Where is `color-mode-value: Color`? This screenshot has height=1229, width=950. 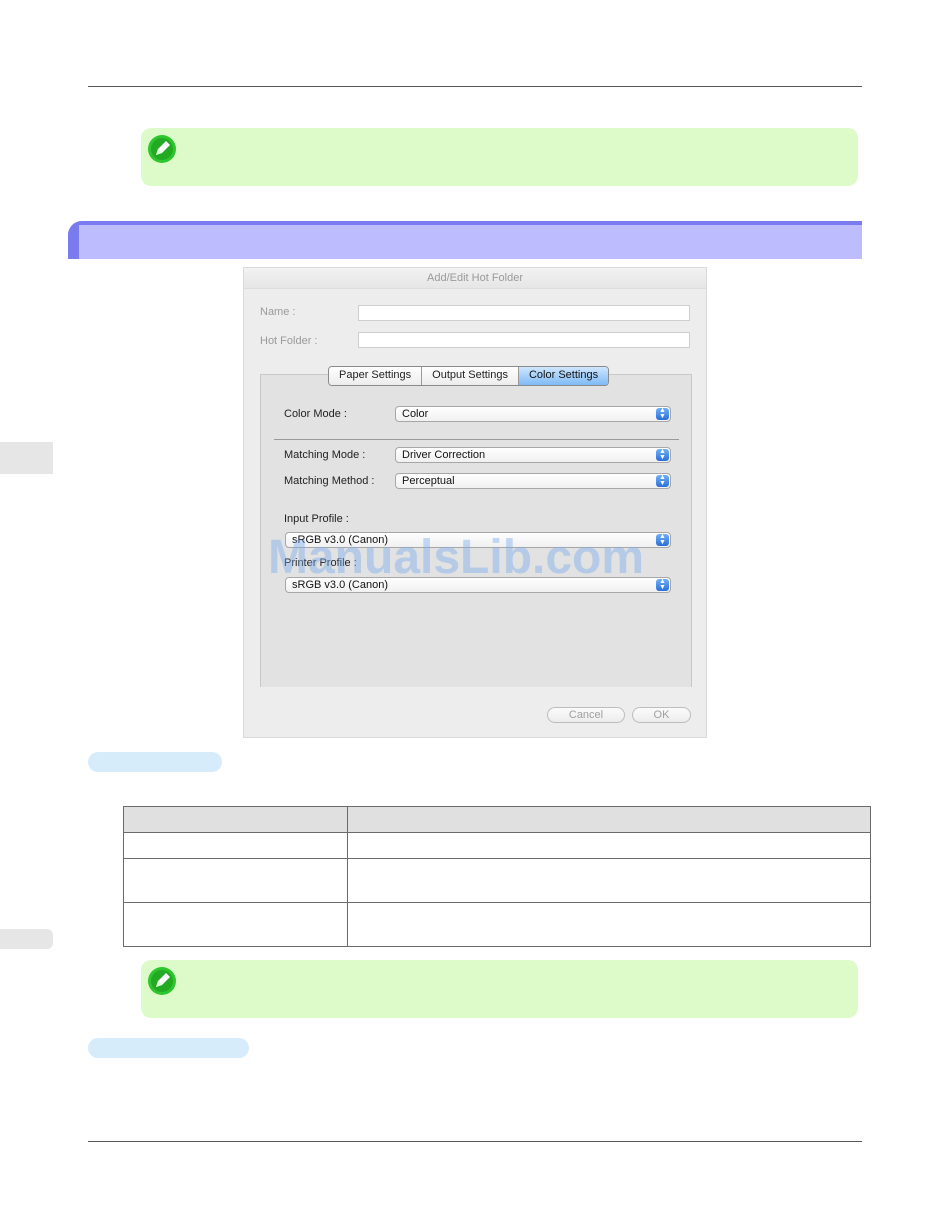
color-mode-value: Color is located at coordinates (415, 414).